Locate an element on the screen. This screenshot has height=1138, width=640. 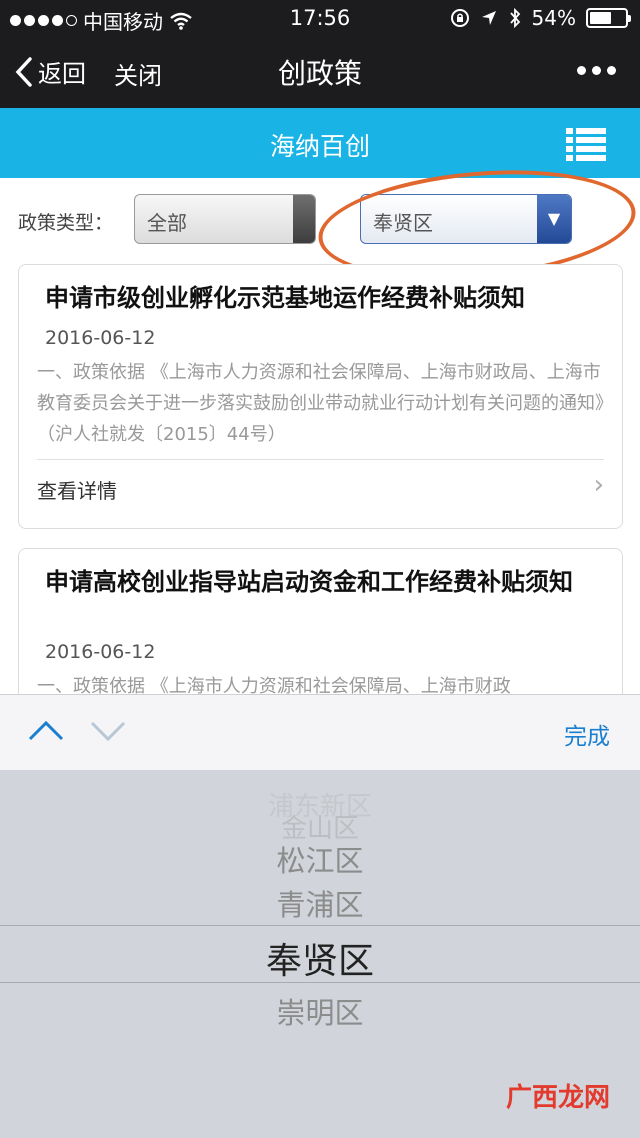
policy-title: 申请高校创业指导站启动资金和工作经费补贴须知 is located at coordinates (323, 582).